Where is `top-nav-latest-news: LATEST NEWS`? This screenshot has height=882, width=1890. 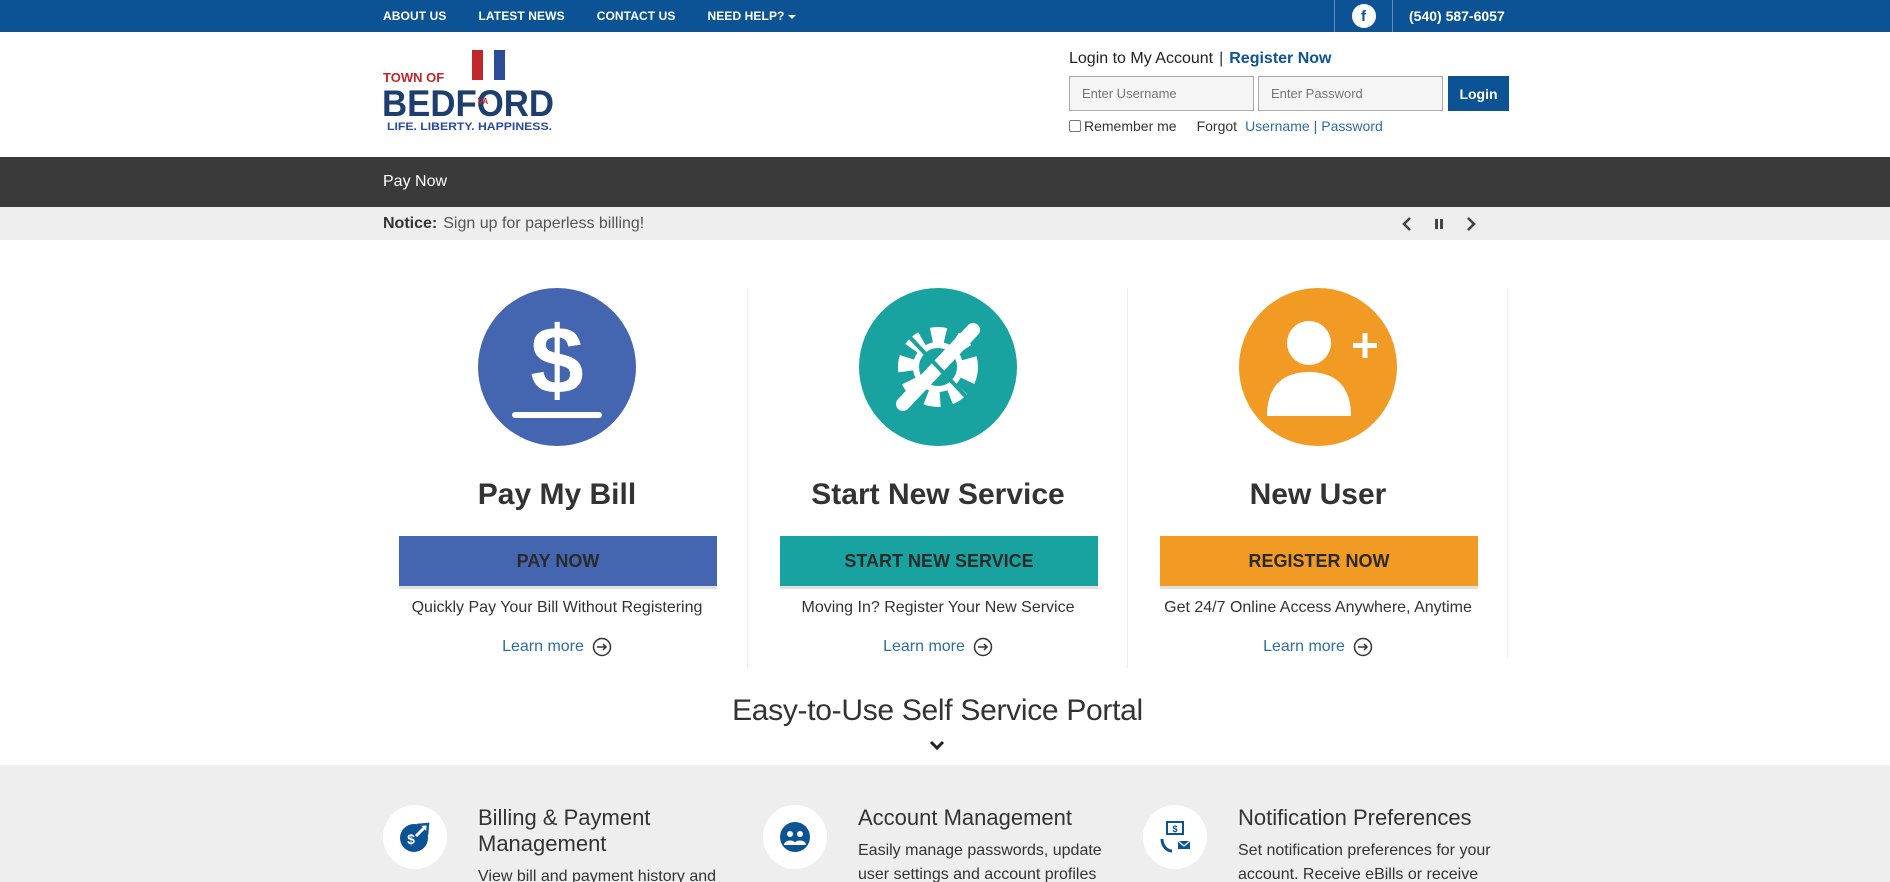 top-nav-latest-news: LATEST NEWS is located at coordinates (521, 16).